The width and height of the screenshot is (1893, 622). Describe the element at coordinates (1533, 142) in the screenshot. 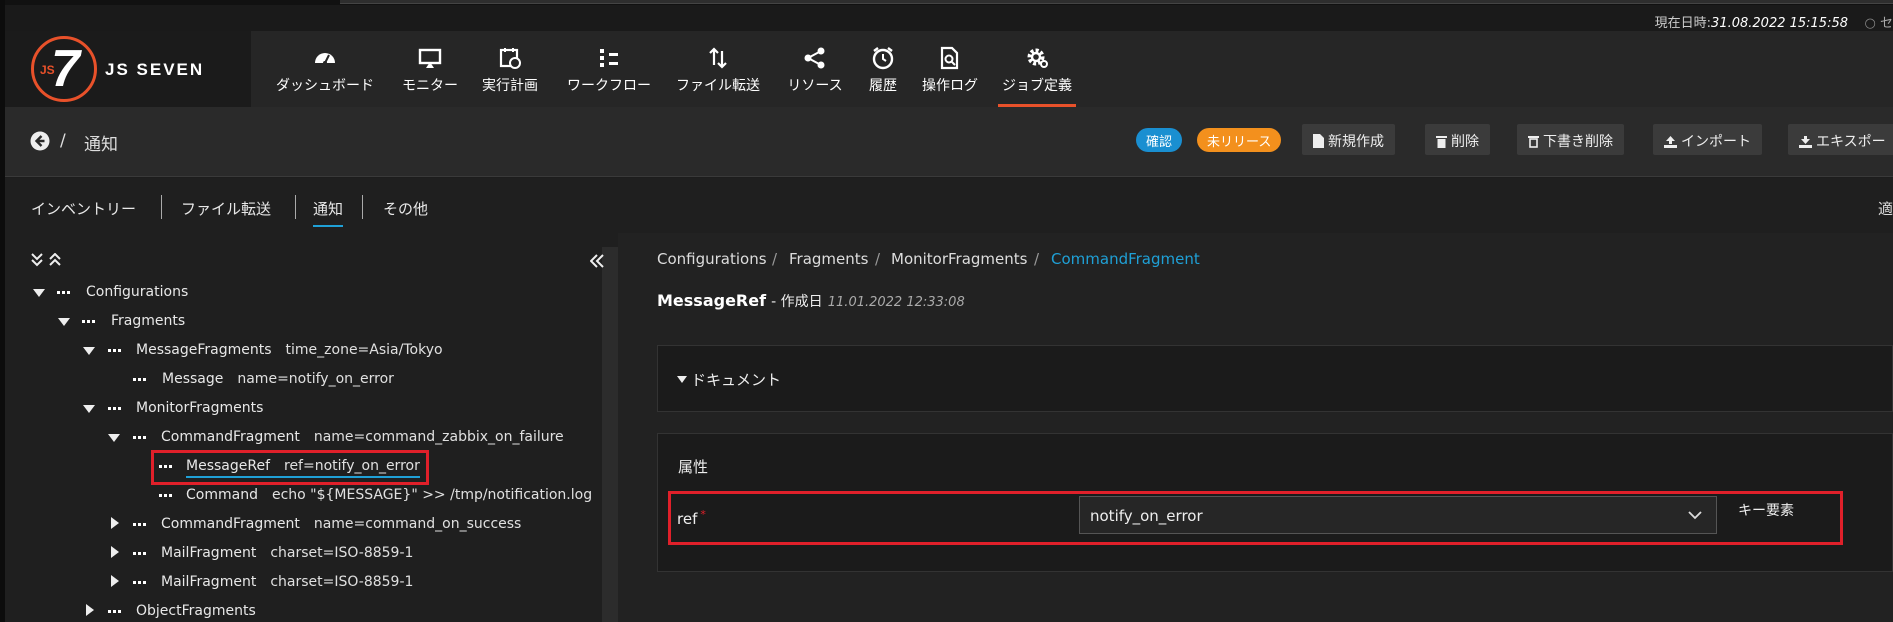

I see `trash-outline-icon` at that location.